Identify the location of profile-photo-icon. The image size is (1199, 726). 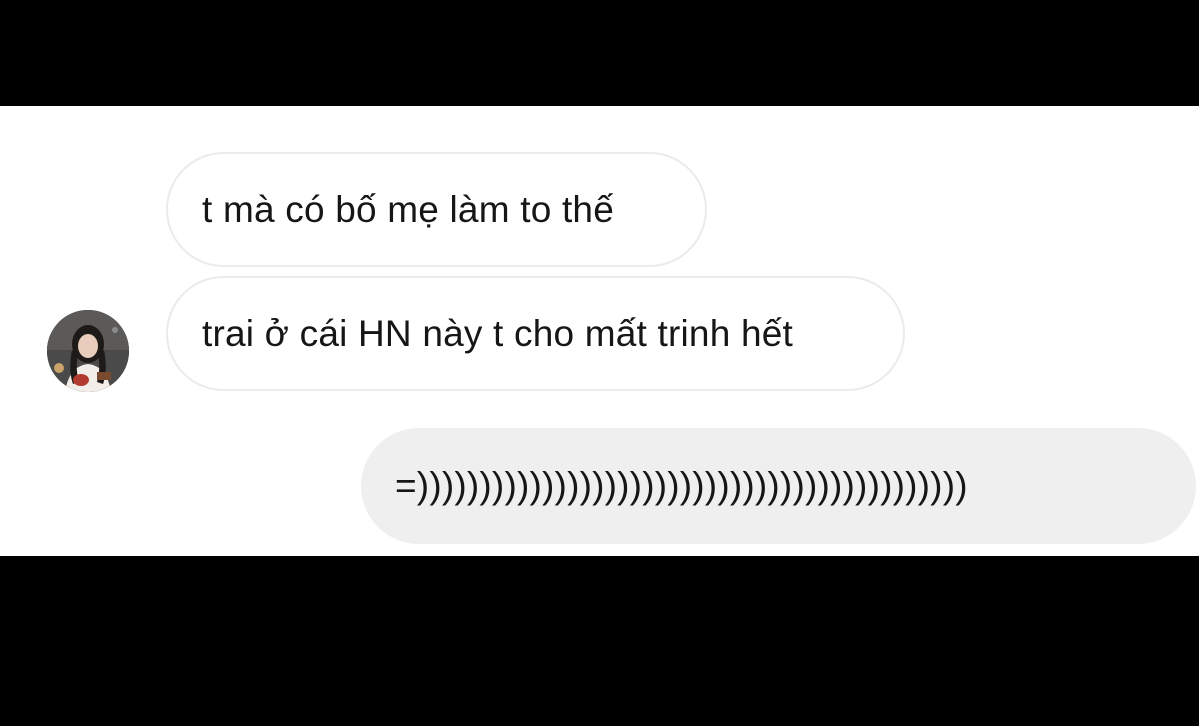
(88, 351).